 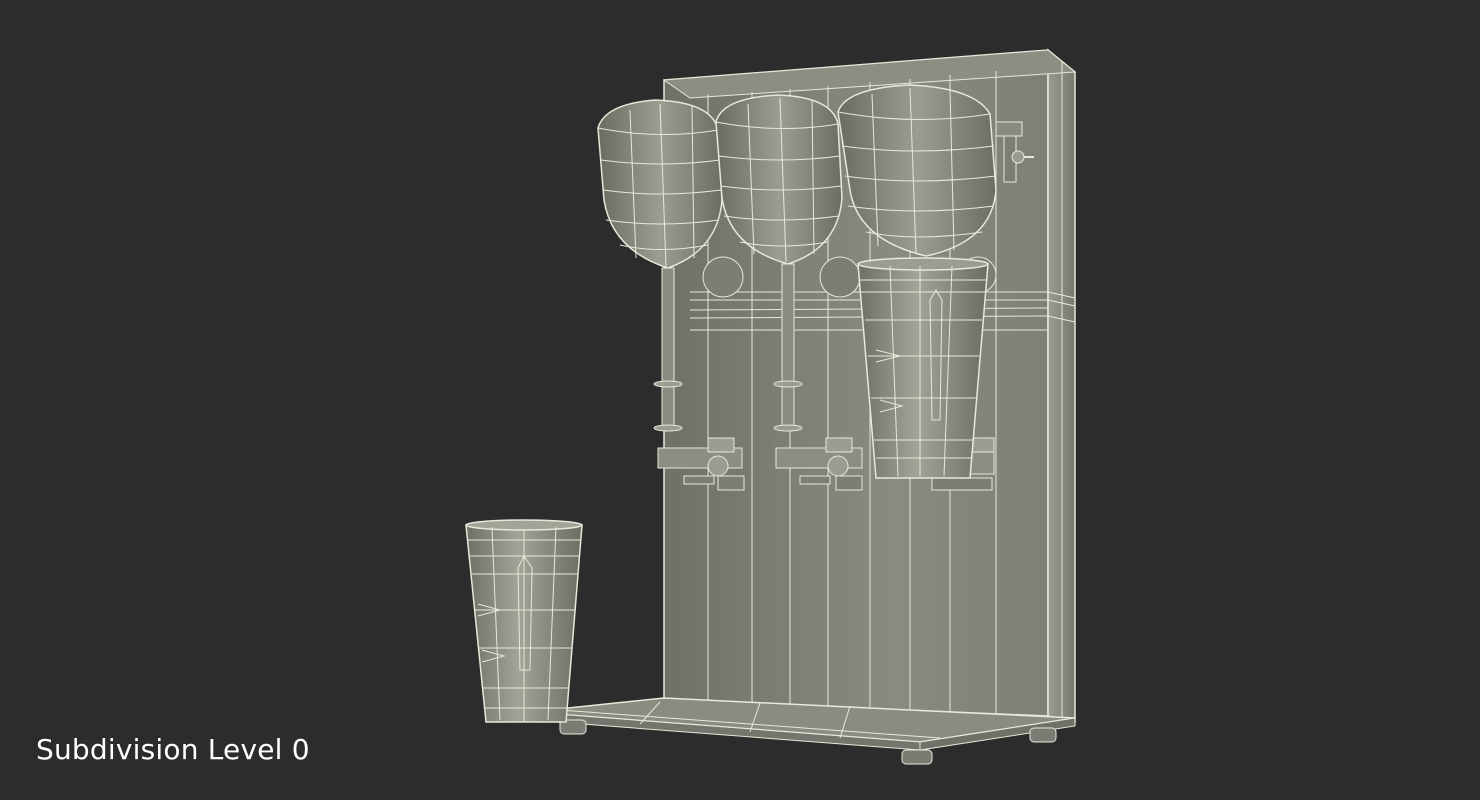 I want to click on standalone-cup, so click(x=524, y=621).